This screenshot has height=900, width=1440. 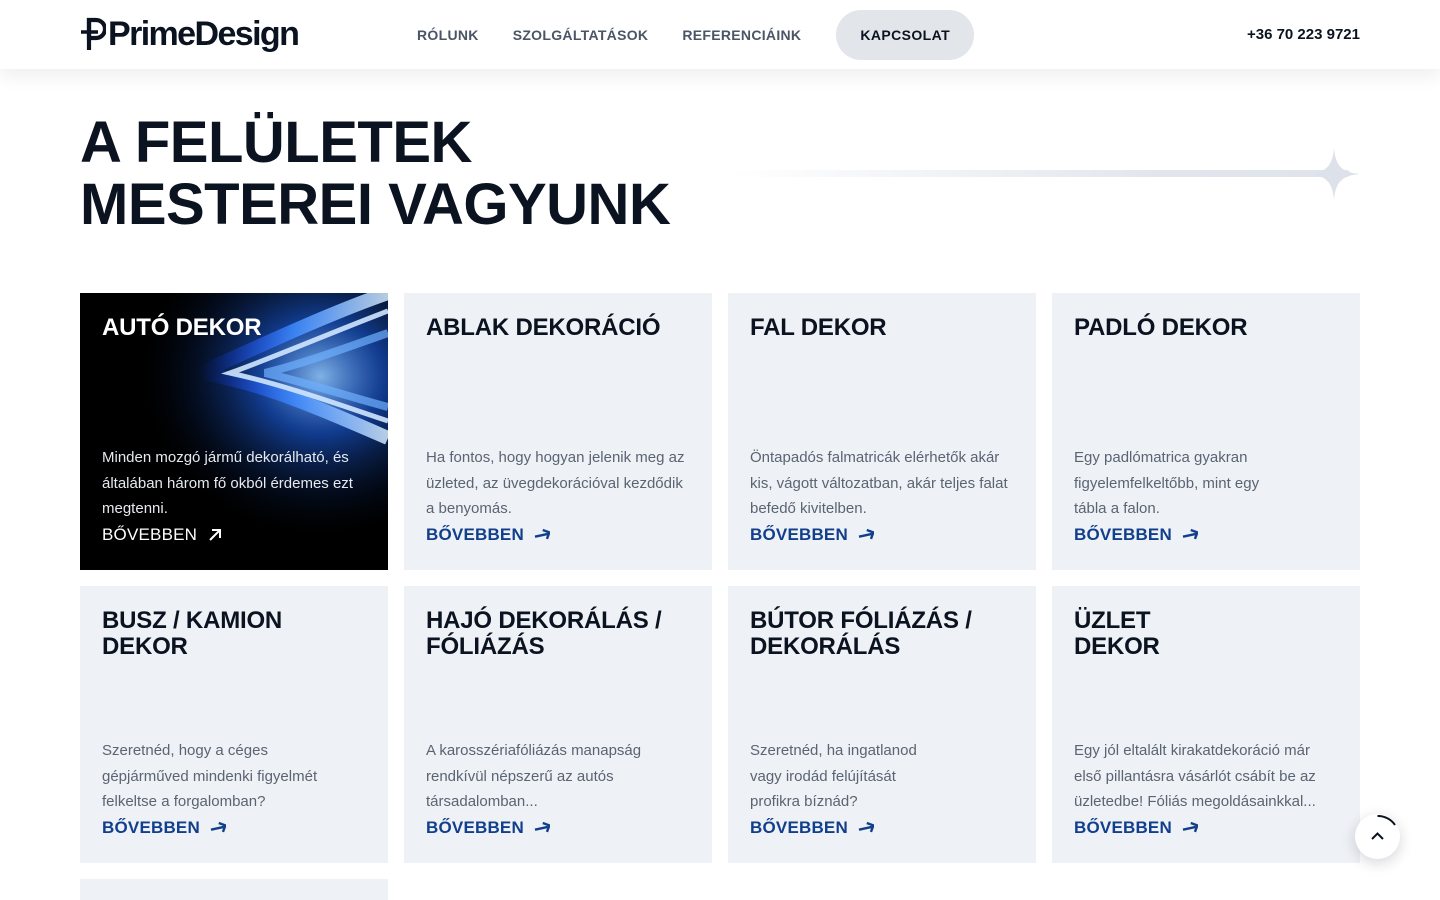 I want to click on decorative-line, so click(x=1040, y=173).